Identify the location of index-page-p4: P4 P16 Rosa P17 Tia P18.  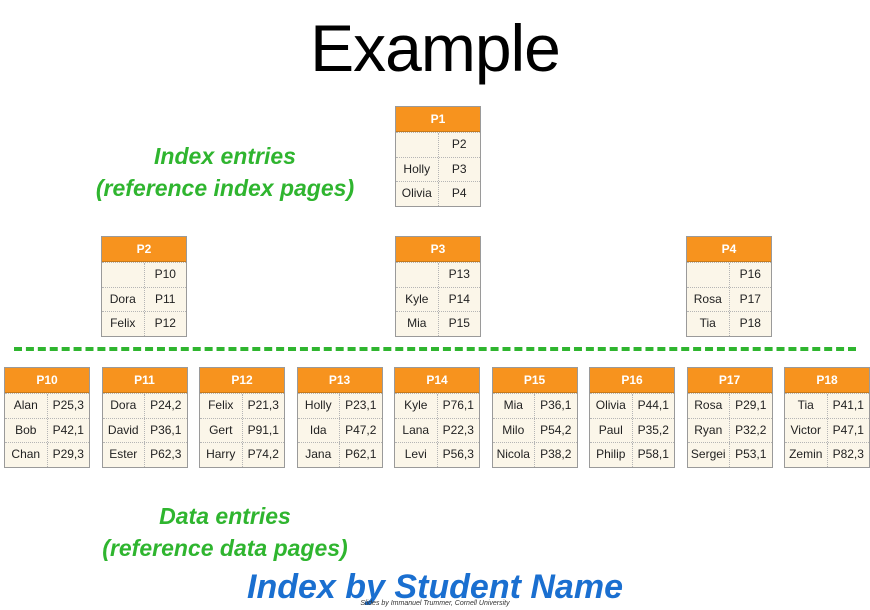
(729, 286).